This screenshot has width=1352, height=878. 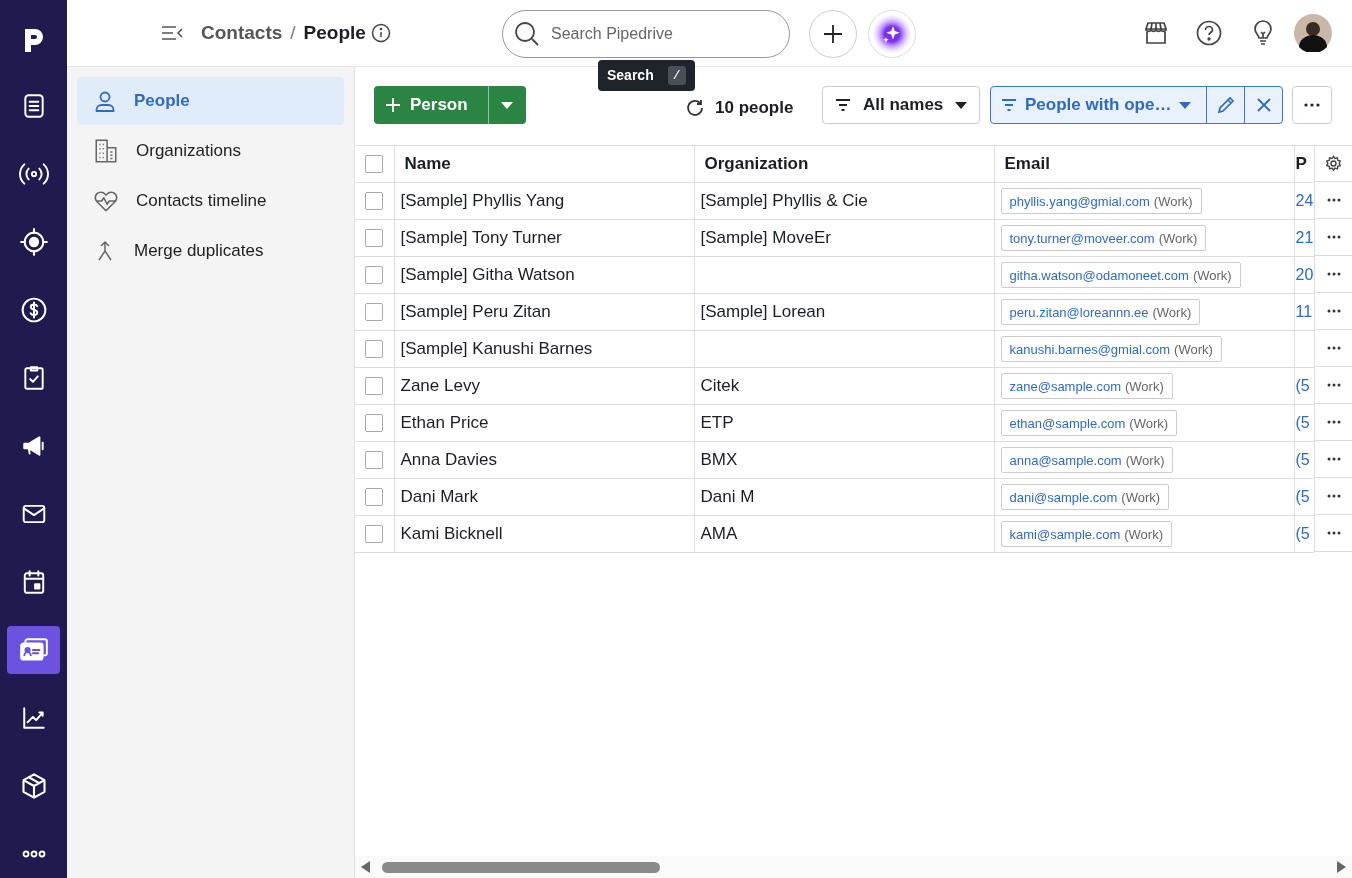 What do you see at coordinates (210, 151) in the screenshot?
I see `sidebar-item: Organizations` at bounding box center [210, 151].